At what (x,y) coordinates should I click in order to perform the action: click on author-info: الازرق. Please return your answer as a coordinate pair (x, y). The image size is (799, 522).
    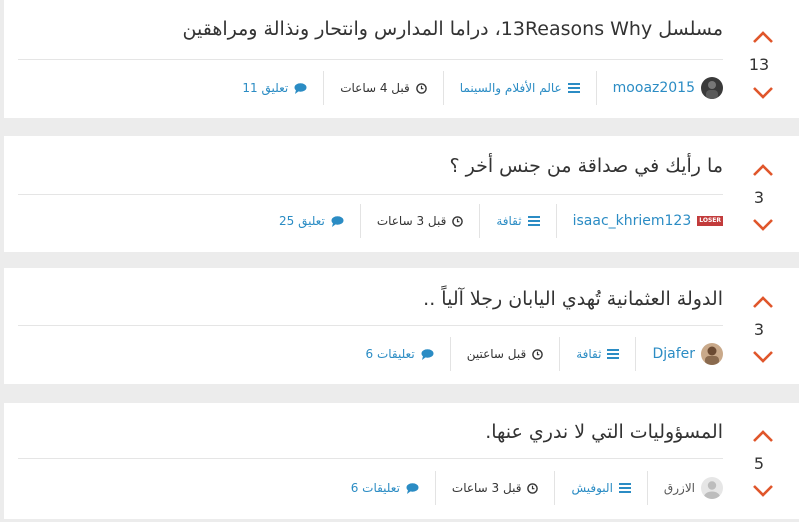
    Looking at the image, I should click on (684, 488).